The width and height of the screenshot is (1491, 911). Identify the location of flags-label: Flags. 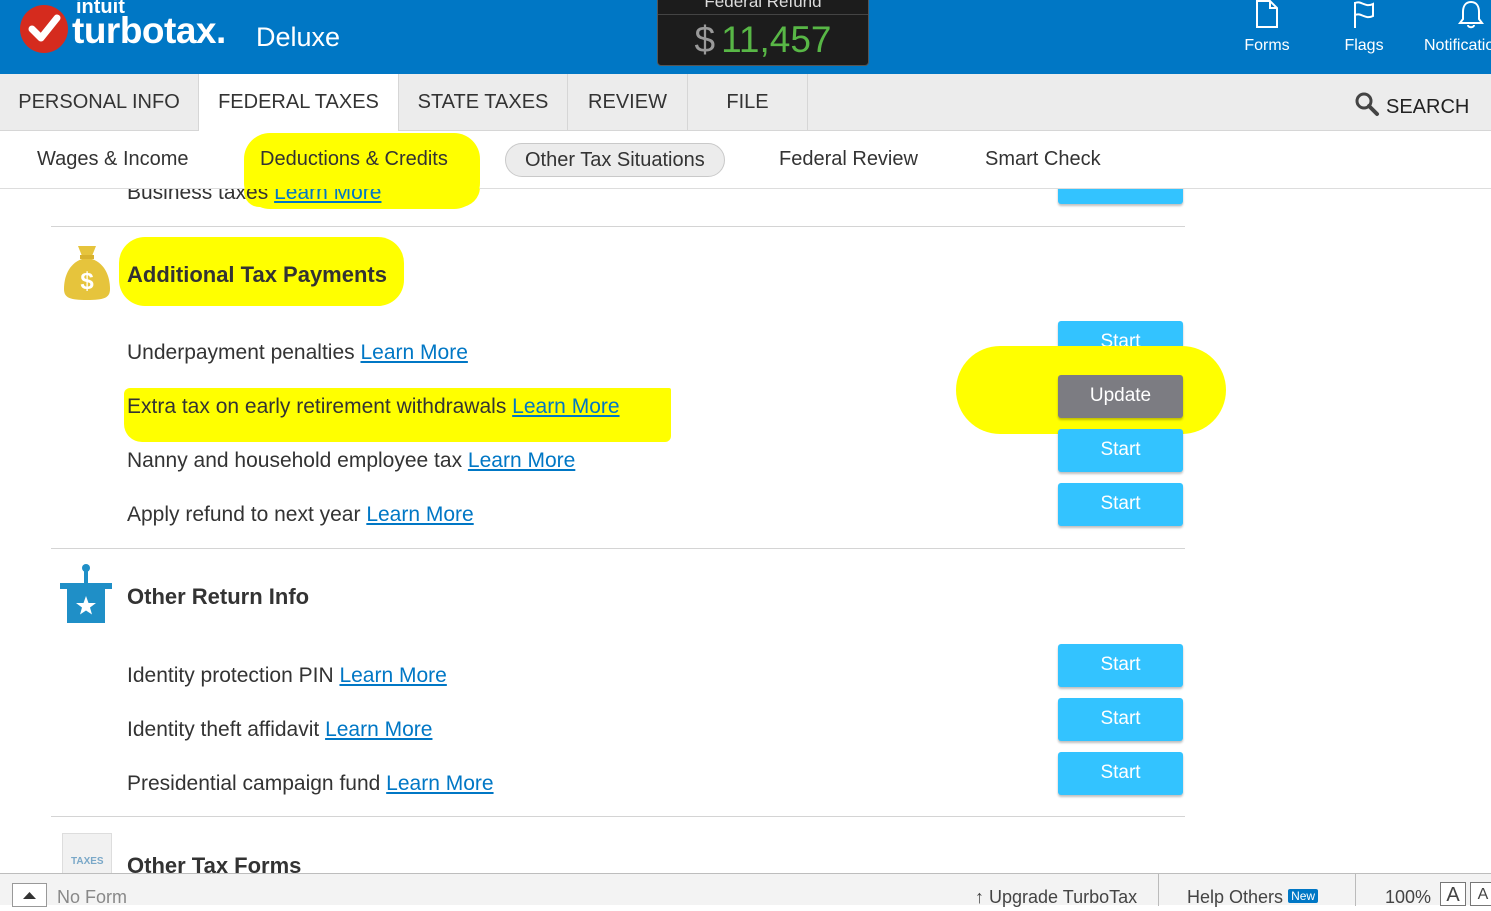
(1364, 45).